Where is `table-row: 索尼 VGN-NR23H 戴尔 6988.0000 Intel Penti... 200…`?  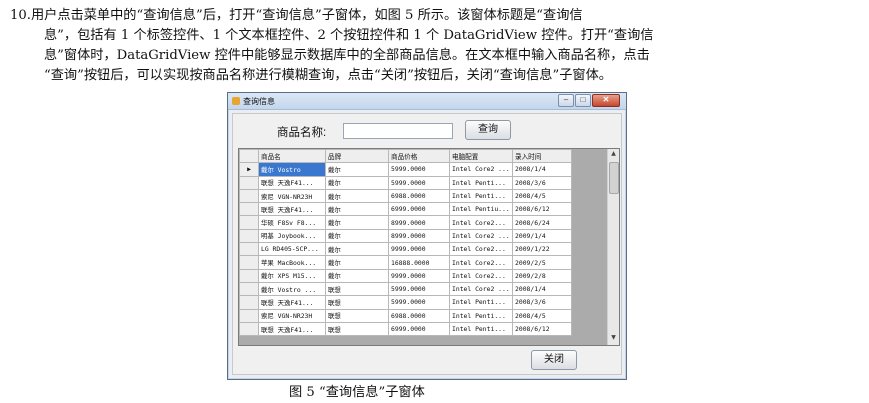 table-row: 索尼 VGN-NR23H 戴尔 6988.0000 Intel Penti... 200… is located at coordinates (405, 196).